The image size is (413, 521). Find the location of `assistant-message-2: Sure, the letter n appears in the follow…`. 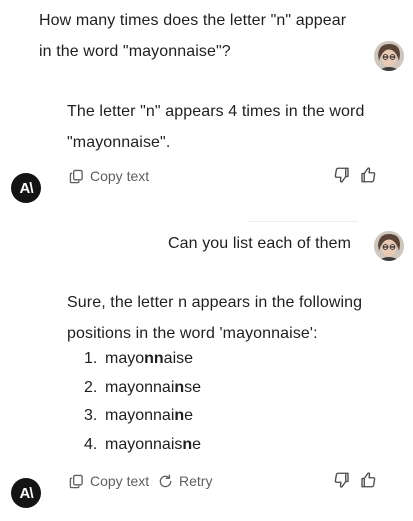

assistant-message-2: Sure, the letter n appears in the follow… is located at coordinates (214, 318).